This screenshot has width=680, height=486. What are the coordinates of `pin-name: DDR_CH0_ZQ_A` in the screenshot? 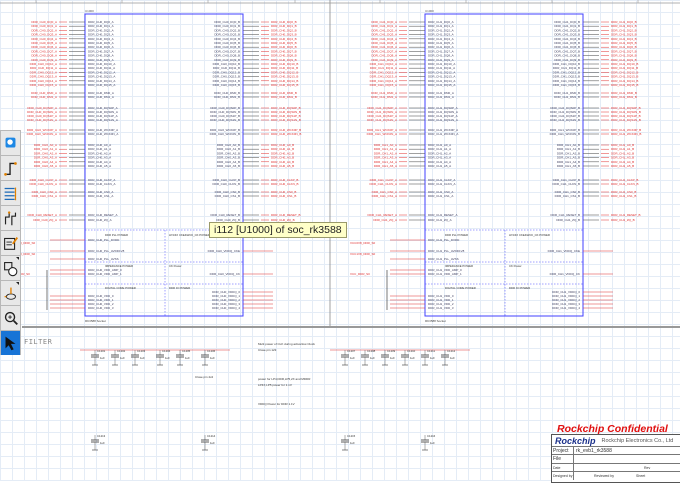 It's located at (100, 220).